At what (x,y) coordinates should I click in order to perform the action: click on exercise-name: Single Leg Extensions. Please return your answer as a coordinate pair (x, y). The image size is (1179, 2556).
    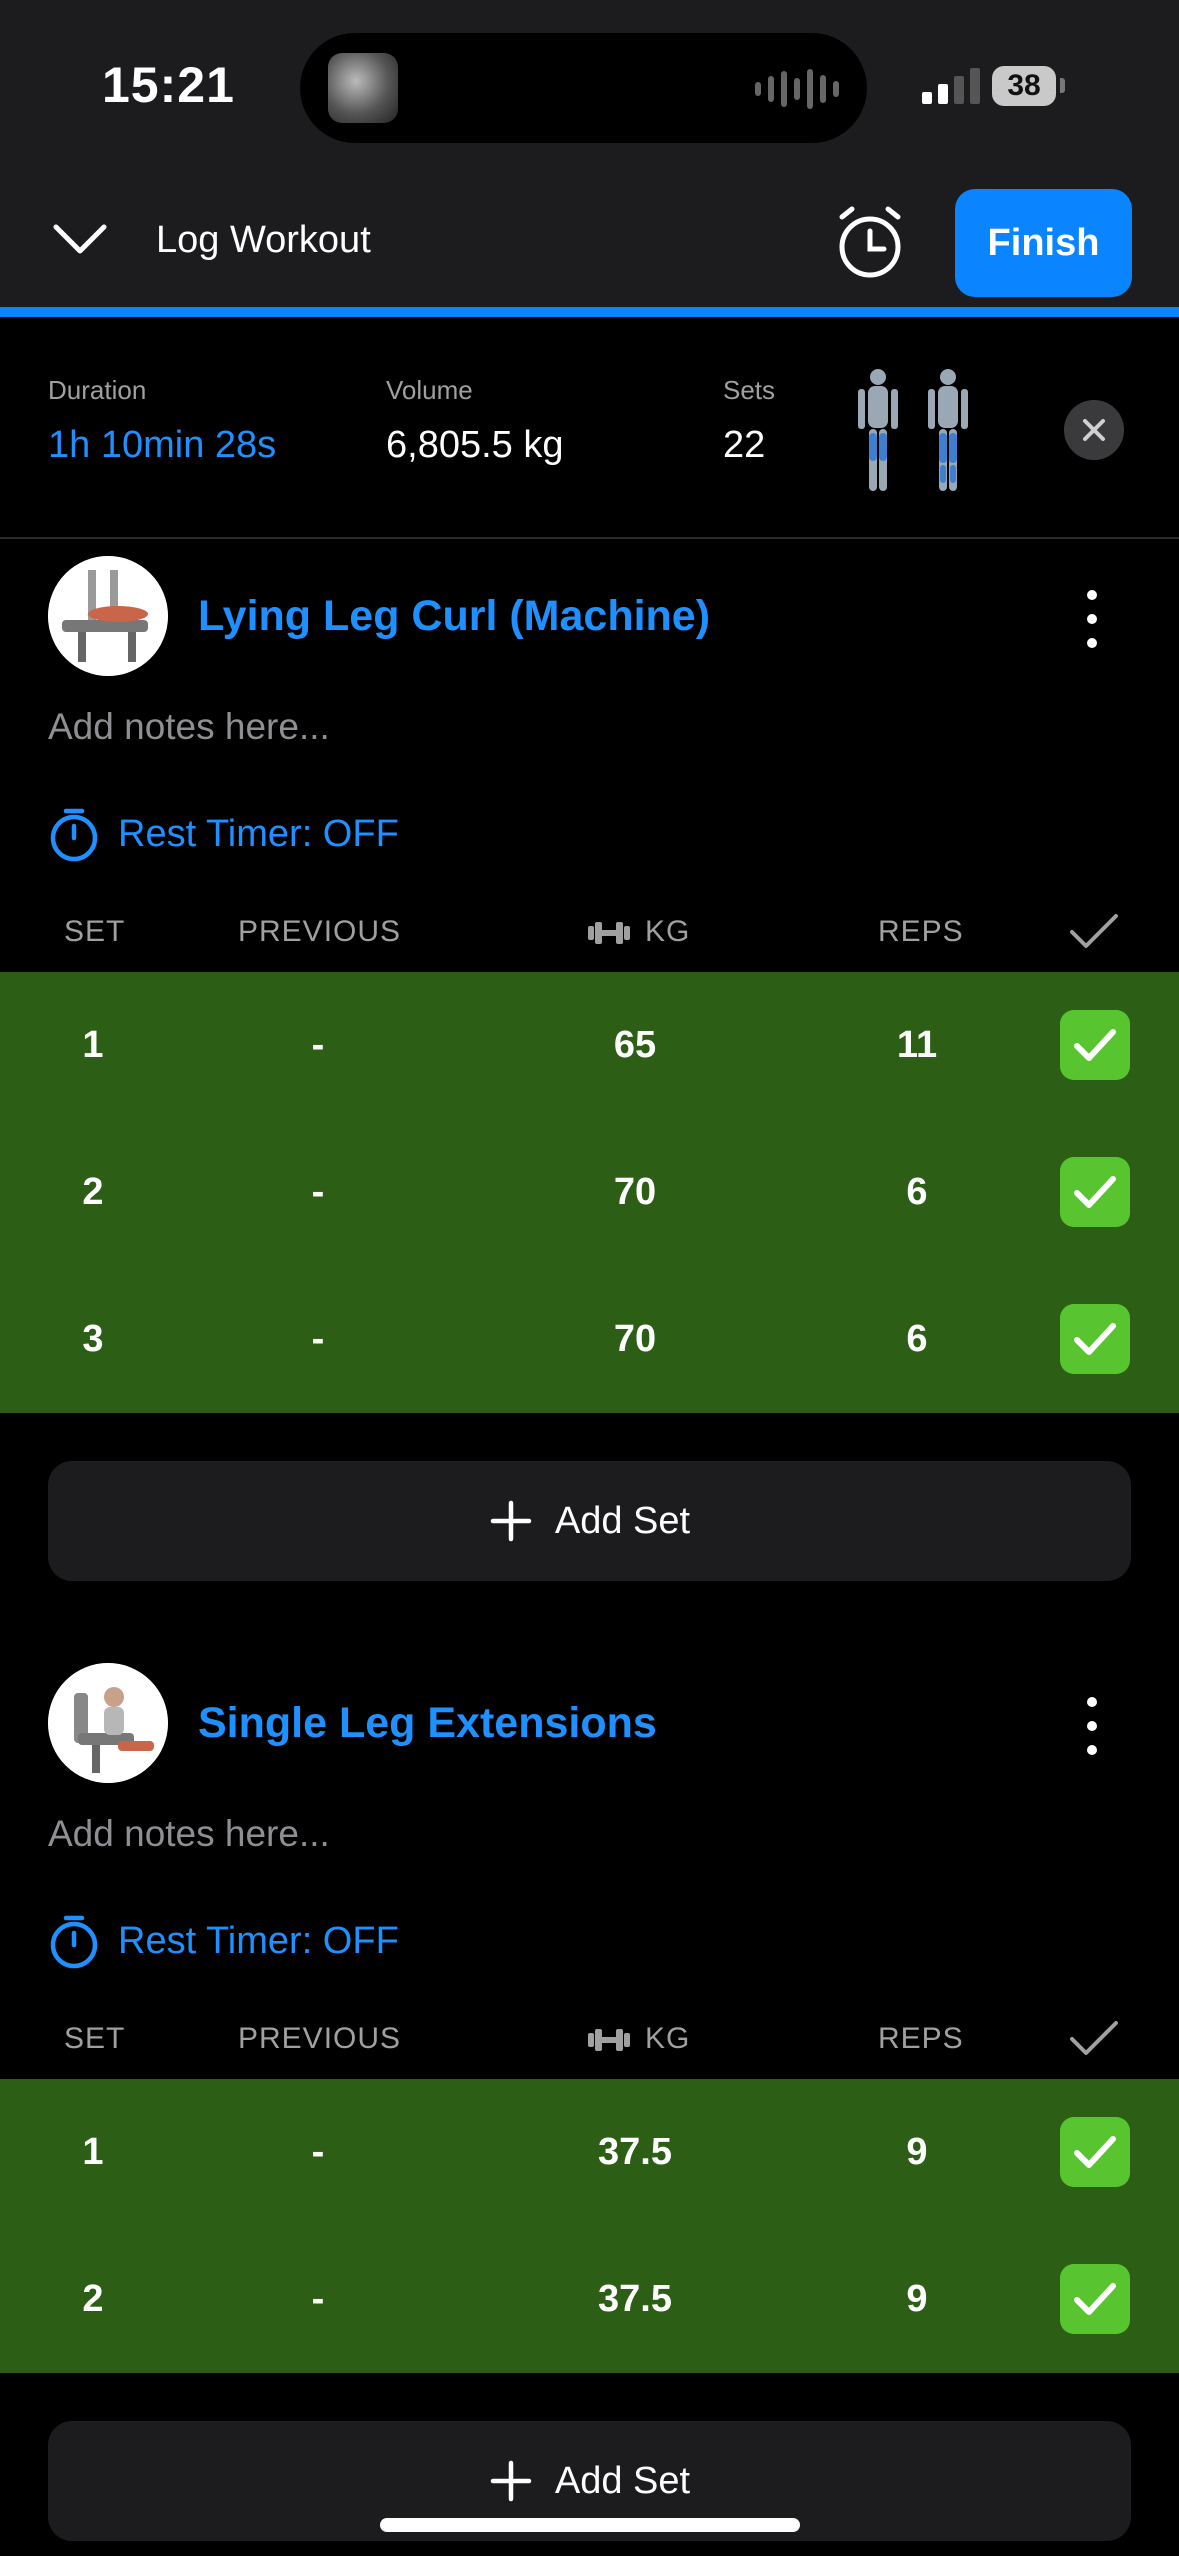
    Looking at the image, I should click on (427, 1723).